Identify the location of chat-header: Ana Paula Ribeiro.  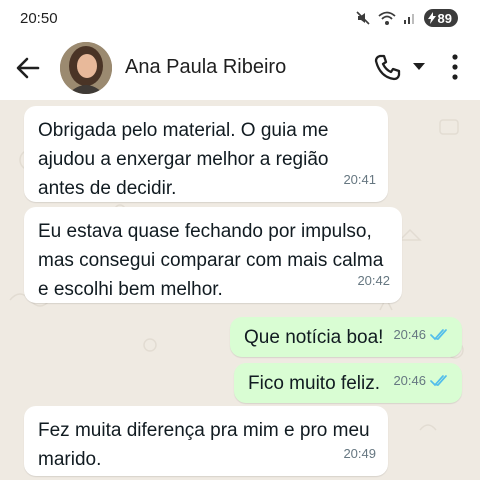
(240, 69).